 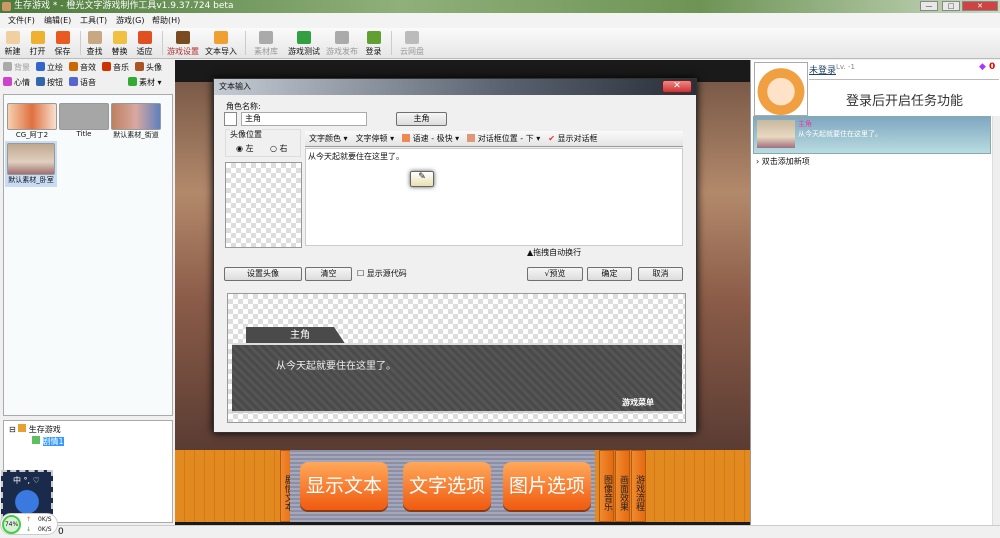 What do you see at coordinates (494, 197) in the screenshot?
I see `dialogue-text-area: 从今天起就要住在这里了。` at bounding box center [494, 197].